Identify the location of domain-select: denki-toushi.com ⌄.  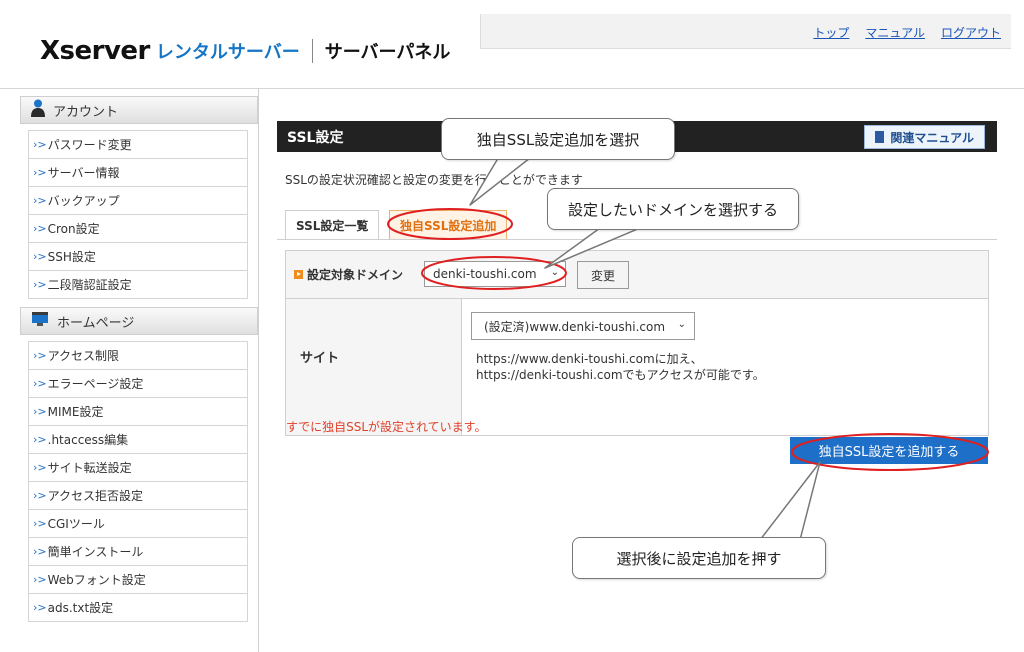
(495, 274).